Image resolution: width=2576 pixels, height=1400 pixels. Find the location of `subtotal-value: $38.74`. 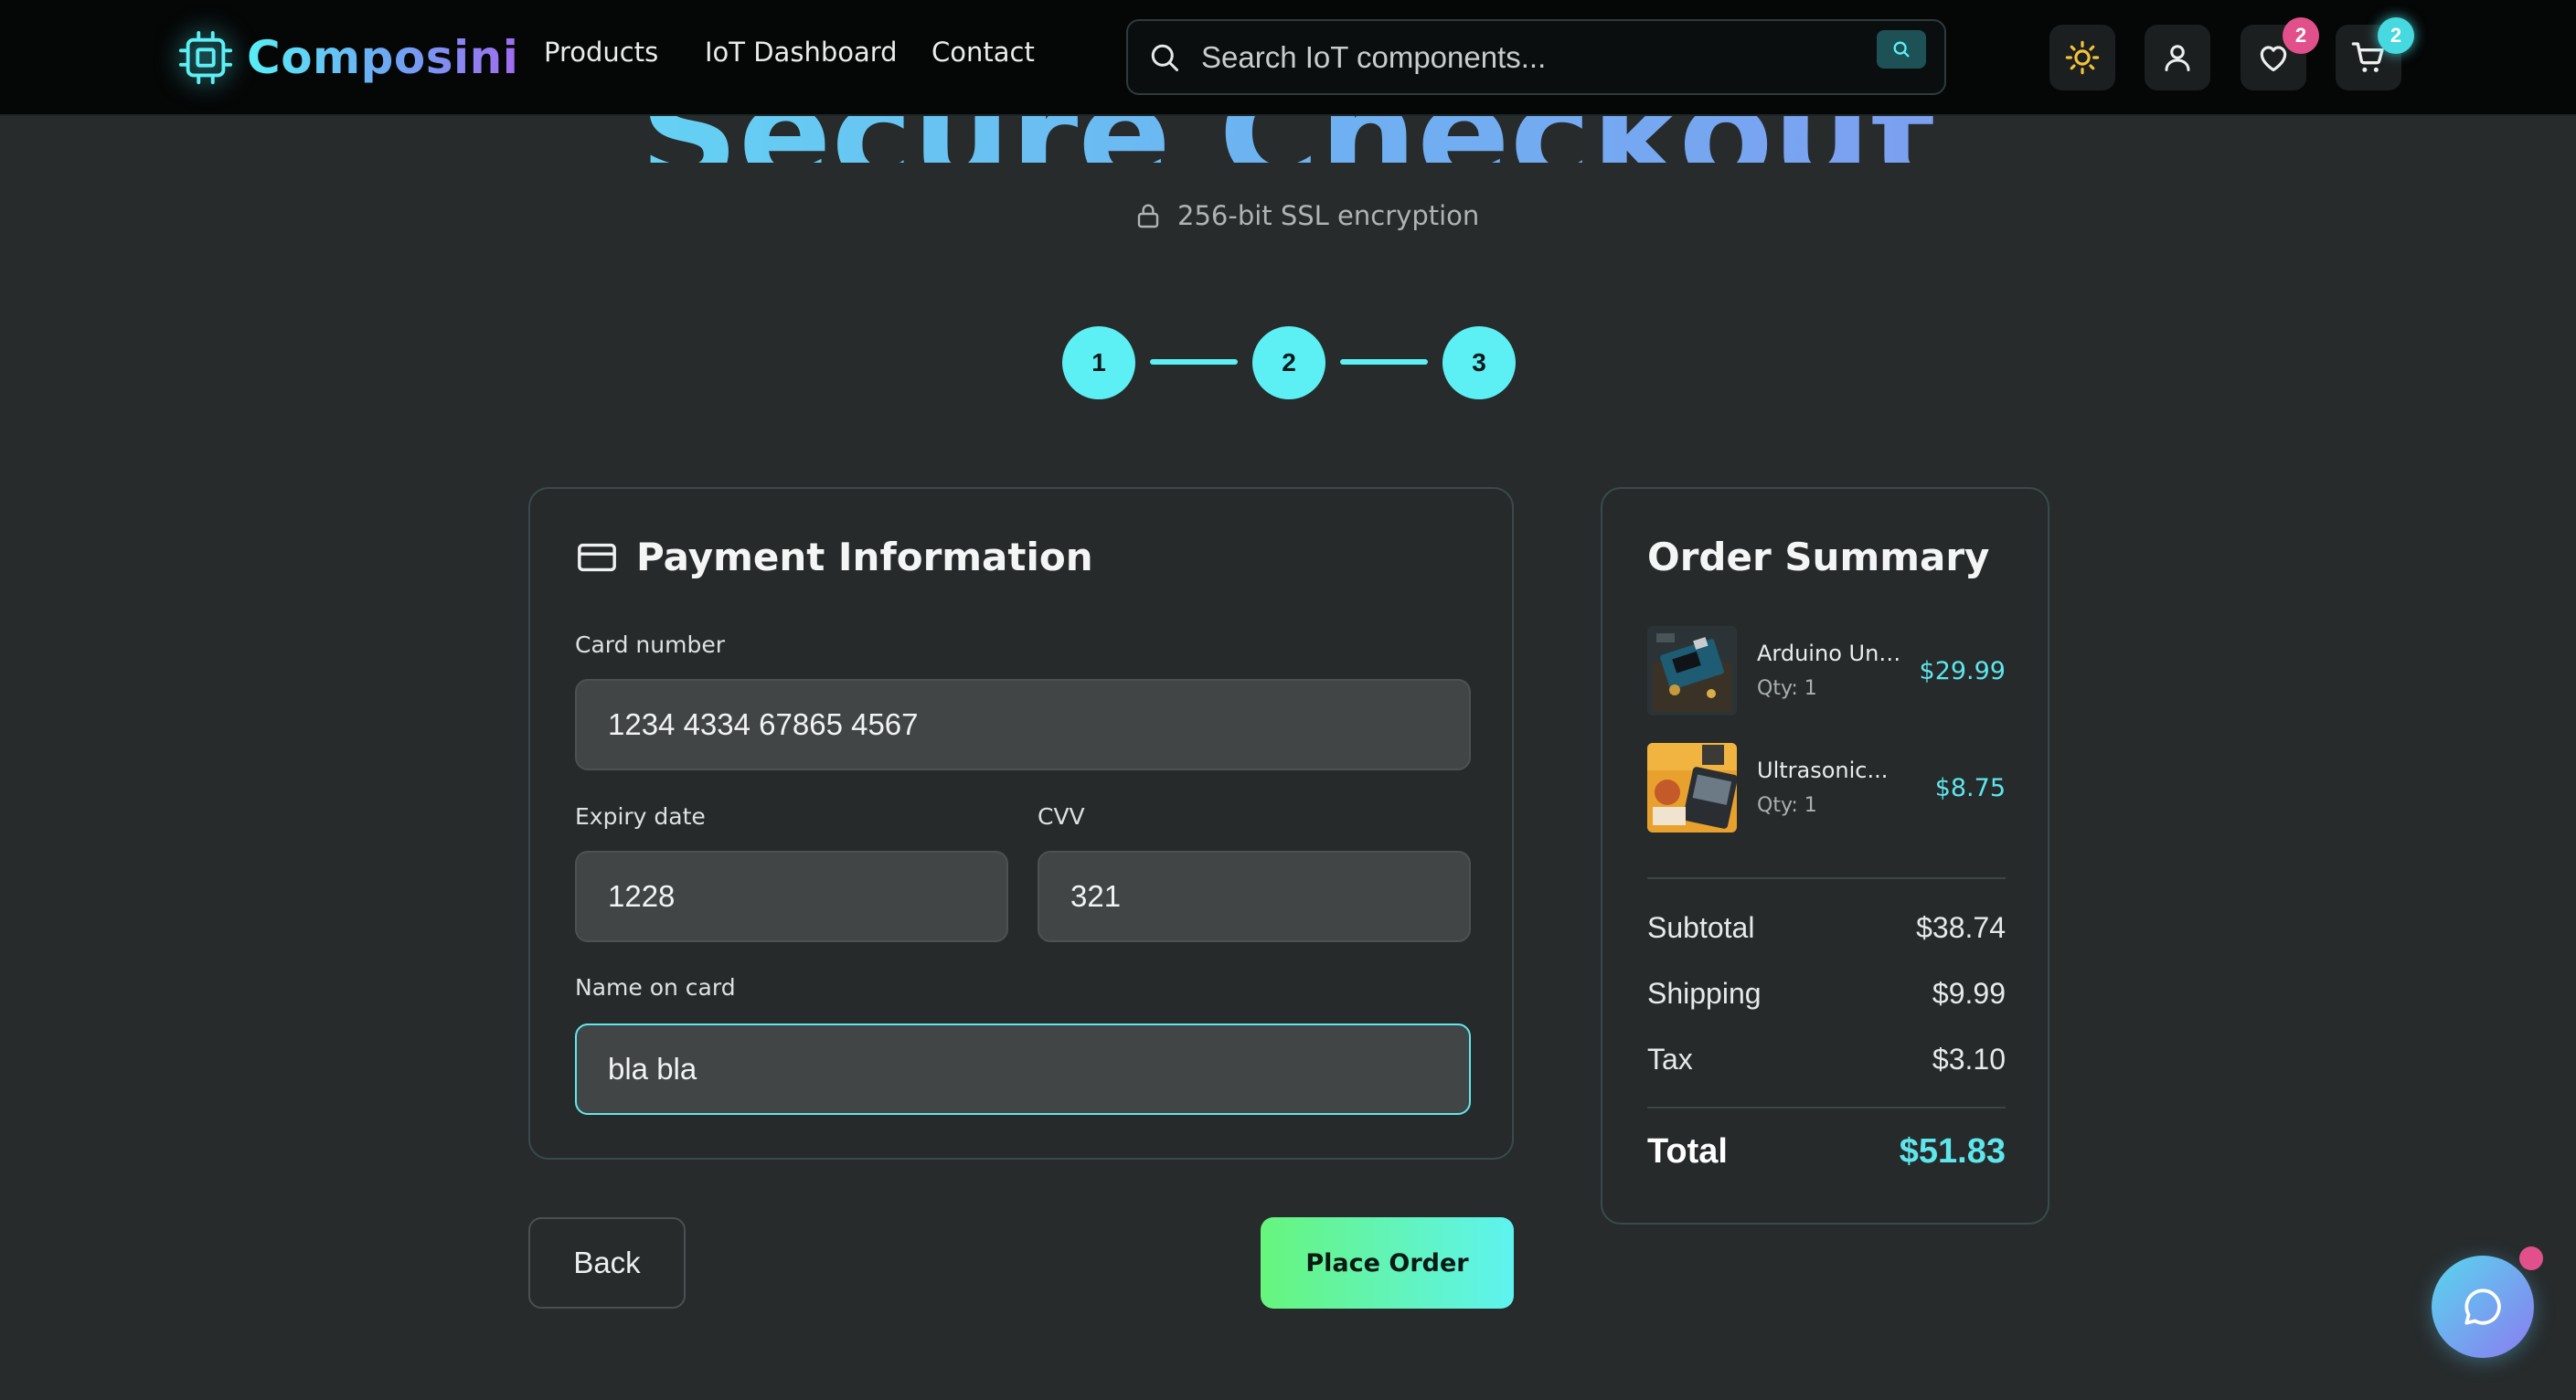

subtotal-value: $38.74 is located at coordinates (1961, 927).